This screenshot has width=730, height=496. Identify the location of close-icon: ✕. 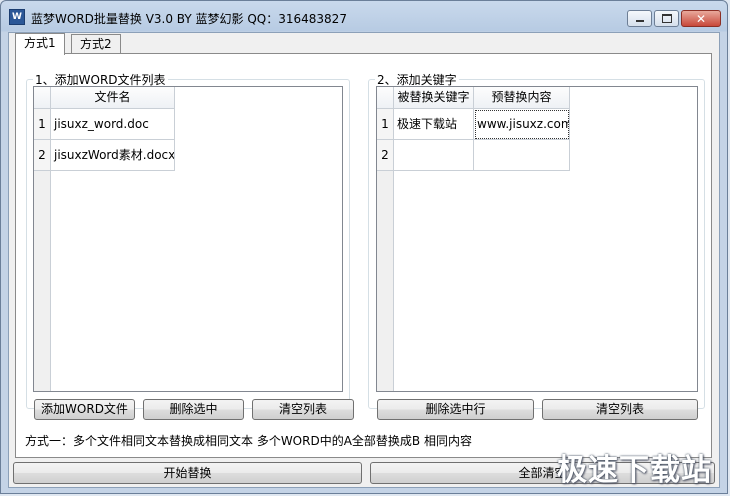
(701, 18).